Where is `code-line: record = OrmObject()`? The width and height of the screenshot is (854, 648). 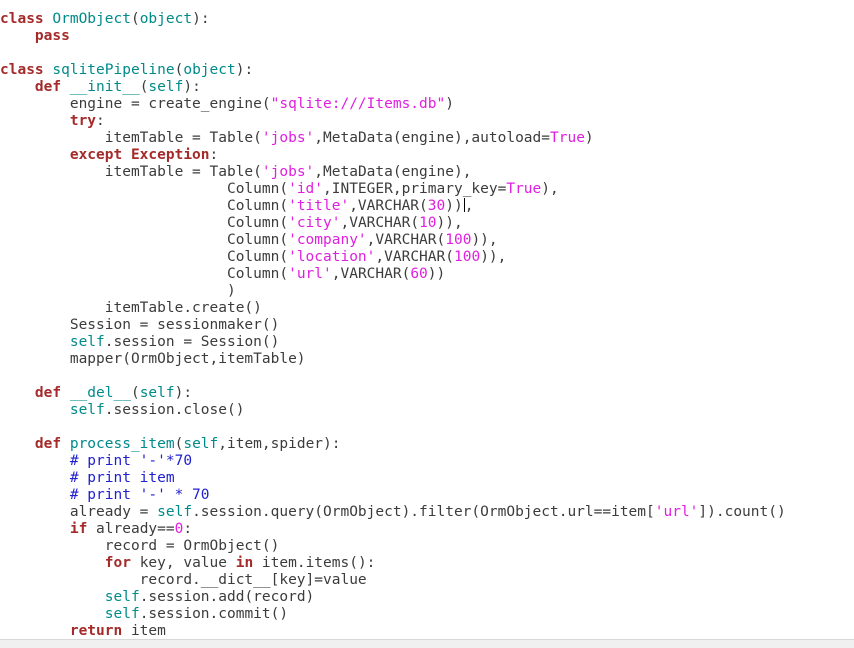 code-line: record = OrmObject() is located at coordinates (393, 546).